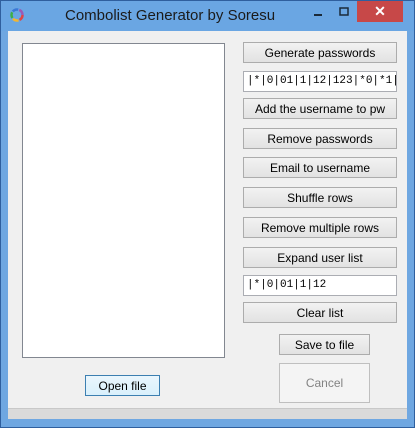 Image resolution: width=415 pixels, height=428 pixels. Describe the element at coordinates (207, 413) in the screenshot. I see `status-bar` at that location.